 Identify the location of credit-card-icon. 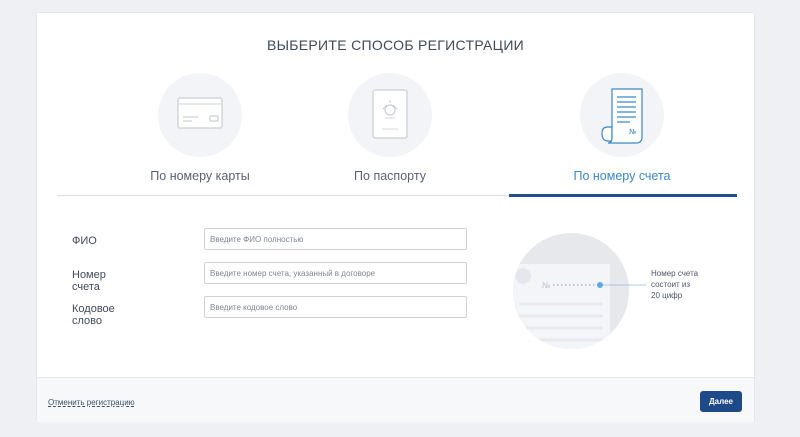
(200, 113).